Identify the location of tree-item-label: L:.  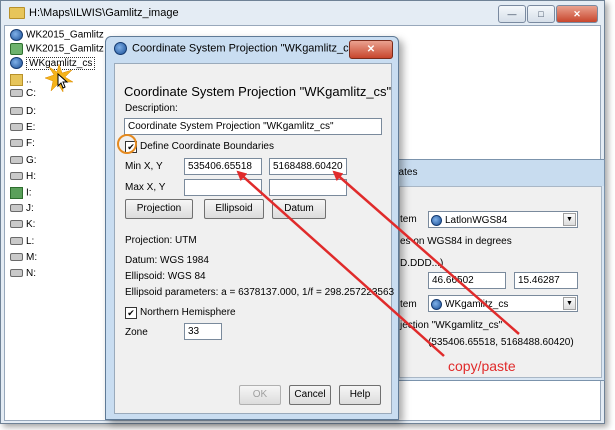
(30, 241).